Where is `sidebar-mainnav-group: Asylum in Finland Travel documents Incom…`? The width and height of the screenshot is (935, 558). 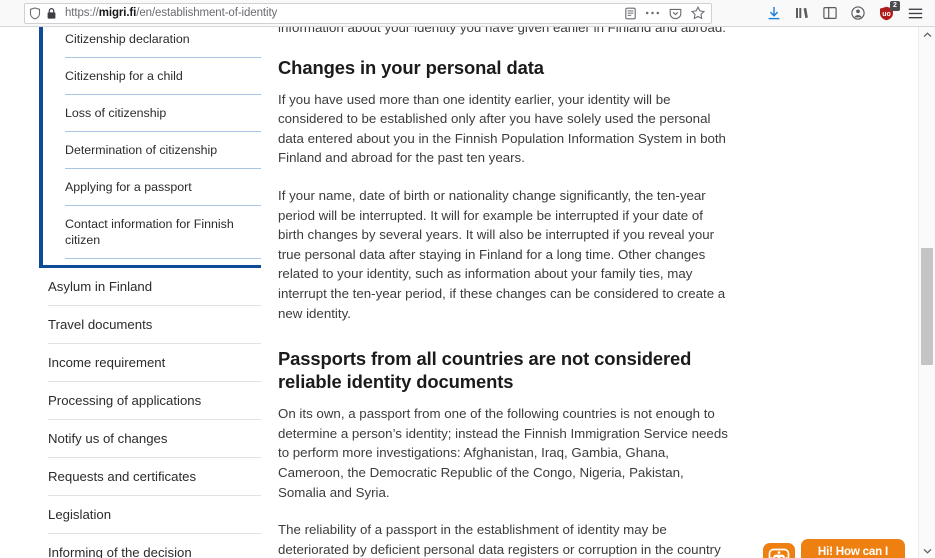 sidebar-mainnav-group: Asylum in Finland Travel documents Incom… is located at coordinates (150, 413).